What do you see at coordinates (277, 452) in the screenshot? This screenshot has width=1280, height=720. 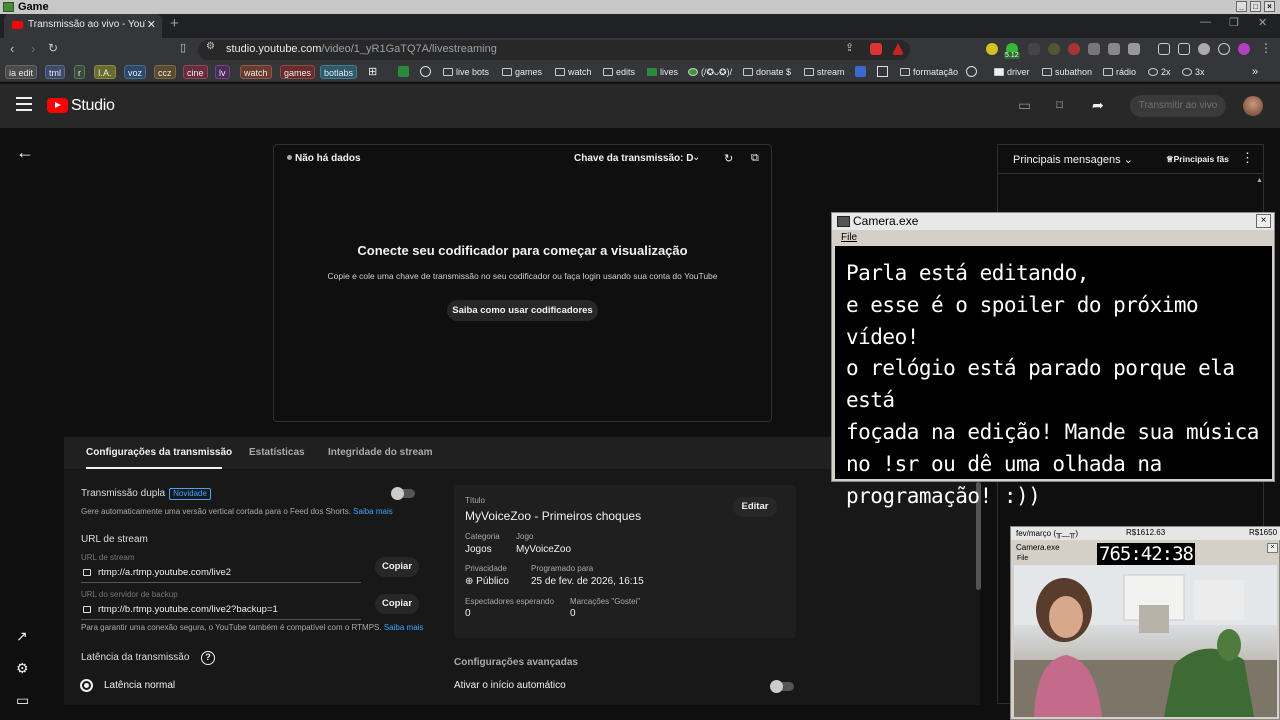 I see `tab-statistics: Estatísticas` at bounding box center [277, 452].